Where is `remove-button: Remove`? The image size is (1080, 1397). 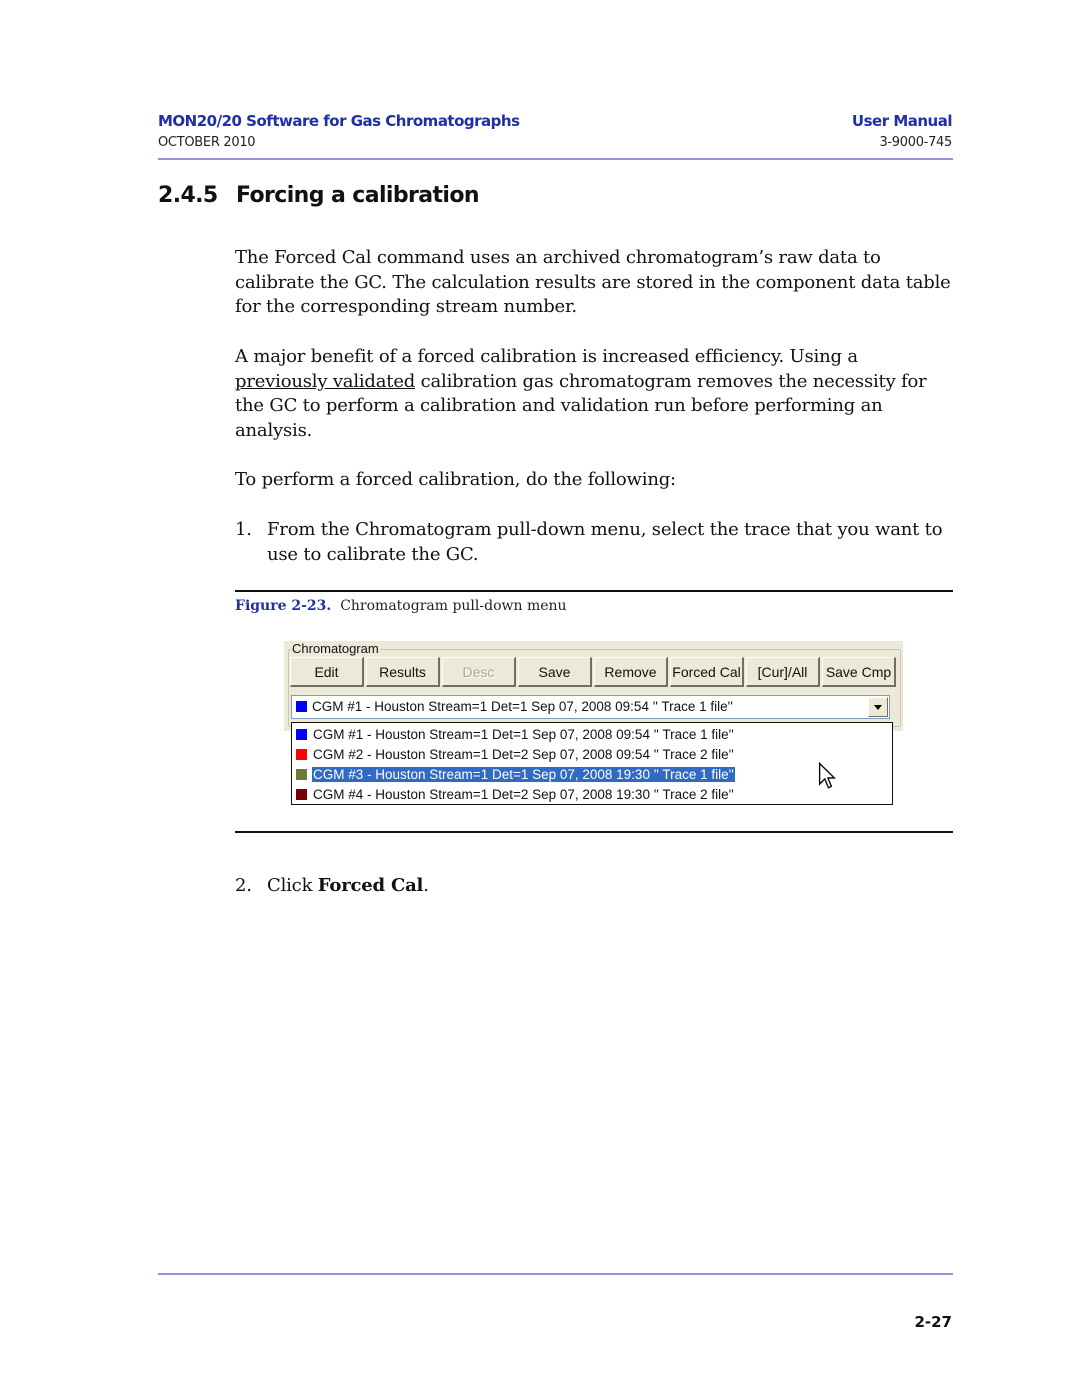 remove-button: Remove is located at coordinates (631, 672).